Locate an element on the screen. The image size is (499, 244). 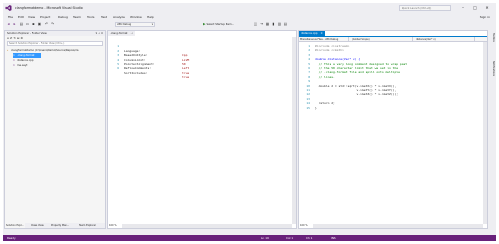
sign-in-link: Sign in is located at coordinates (485, 17).